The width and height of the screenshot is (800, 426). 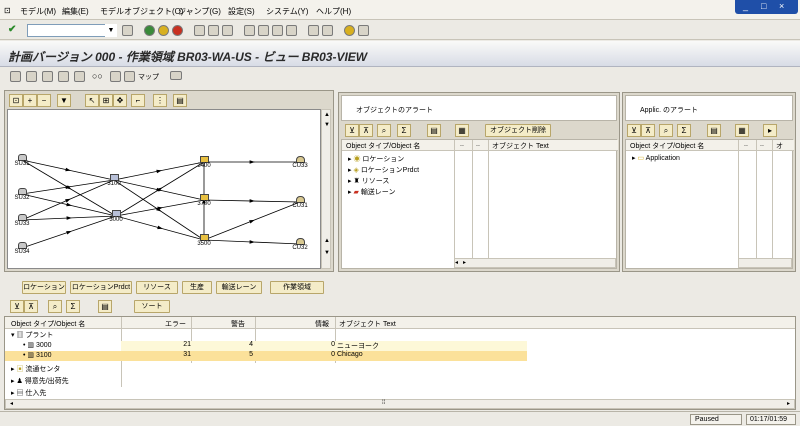 I want to click on table-row-selected: • ▥ 3100, so click(x=37, y=356).